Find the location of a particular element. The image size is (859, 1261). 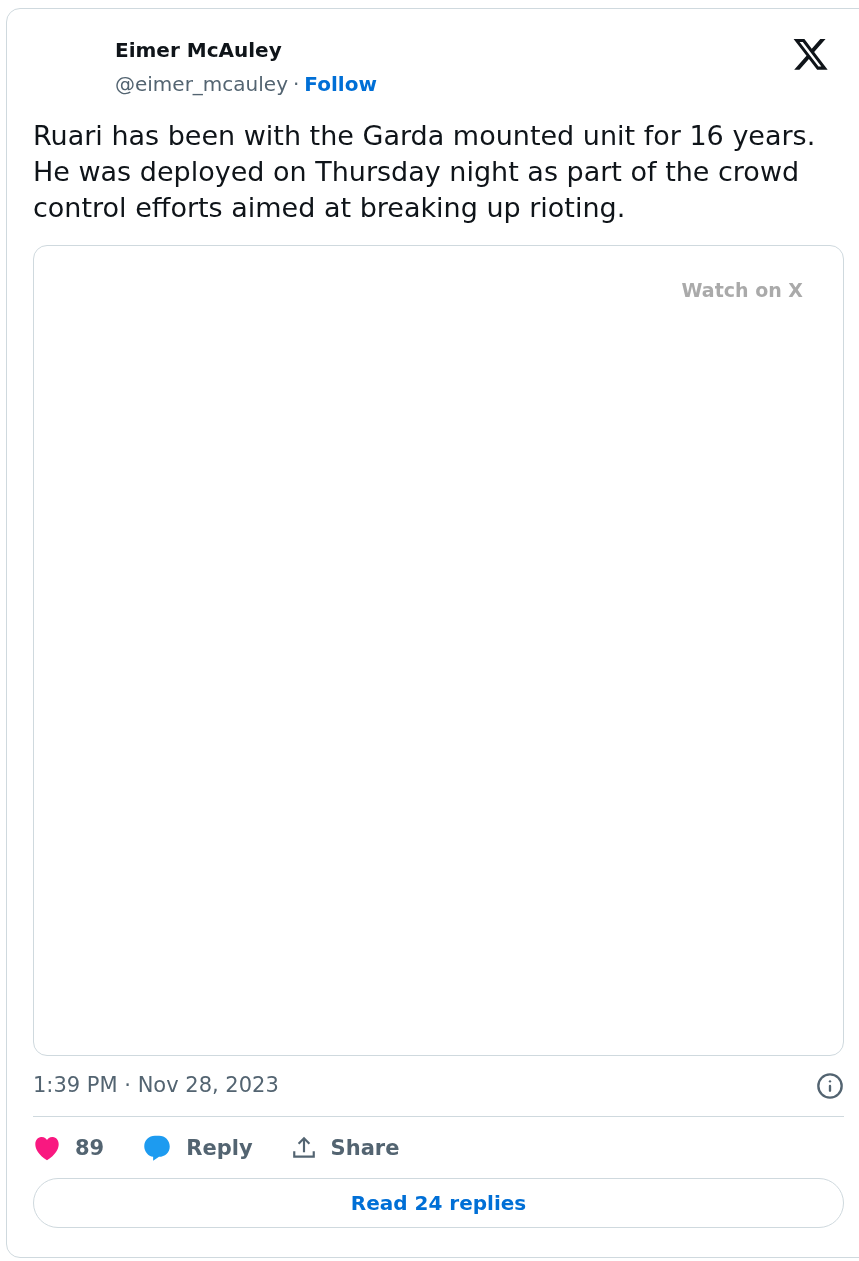

reply-button: Reply is located at coordinates (197, 1148).